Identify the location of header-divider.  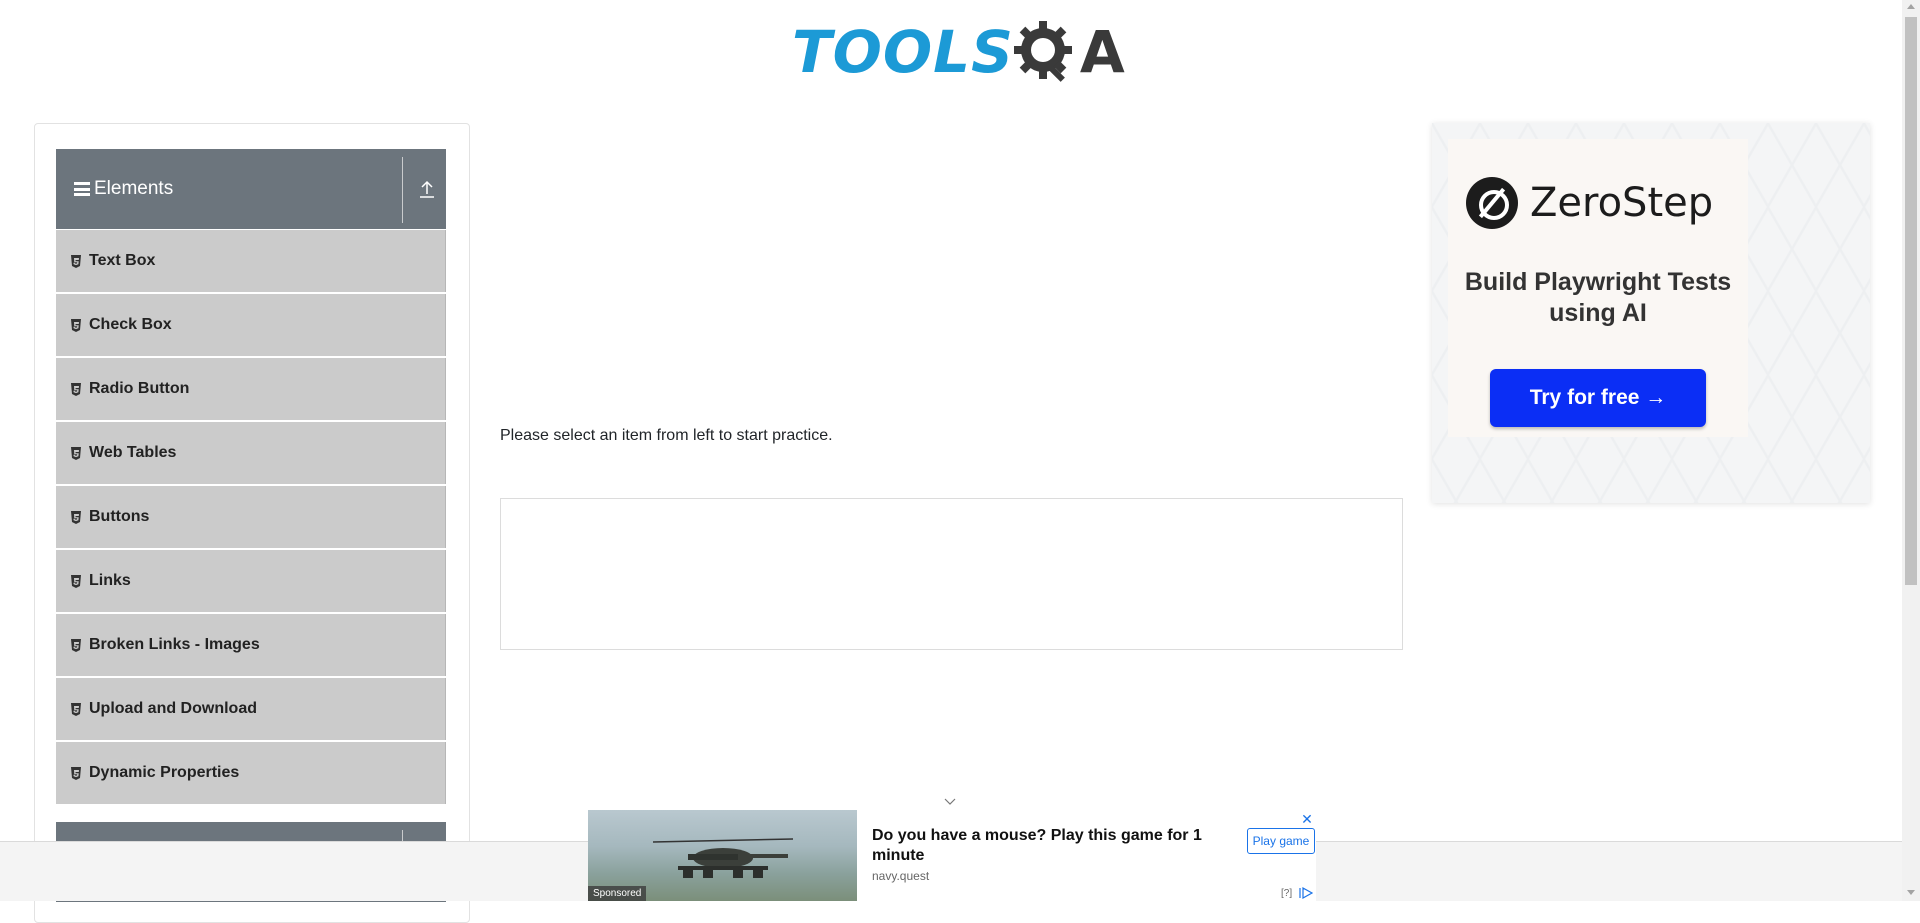
(402, 190).